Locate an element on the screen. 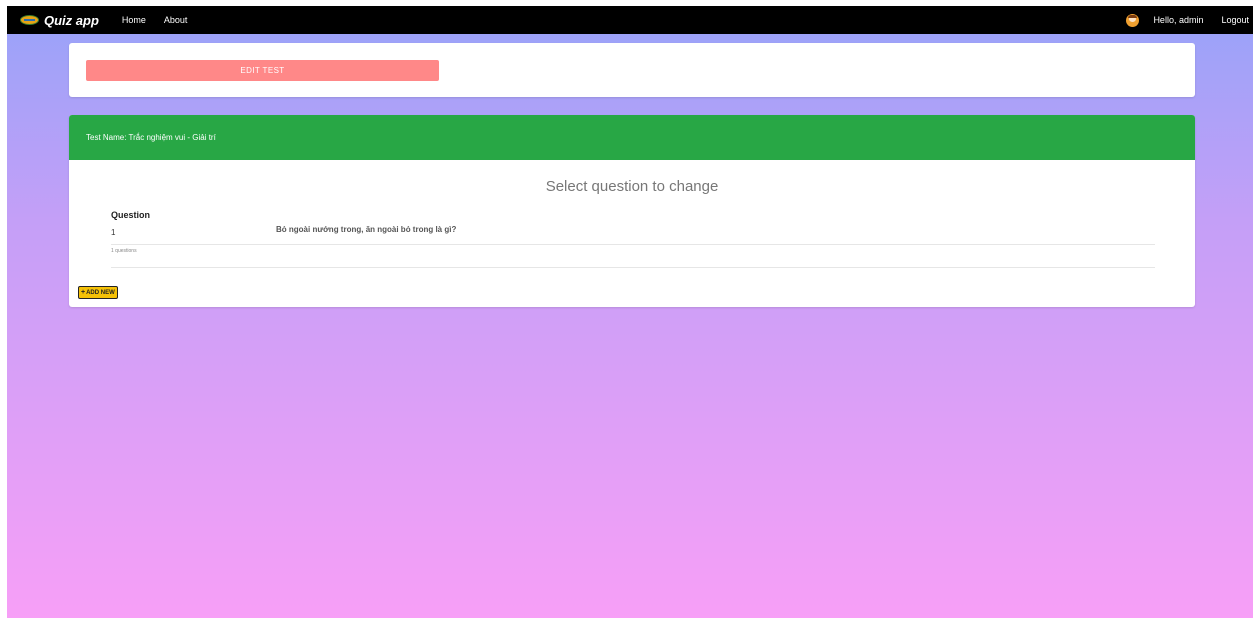  quiz-logo-icon is located at coordinates (30, 20).